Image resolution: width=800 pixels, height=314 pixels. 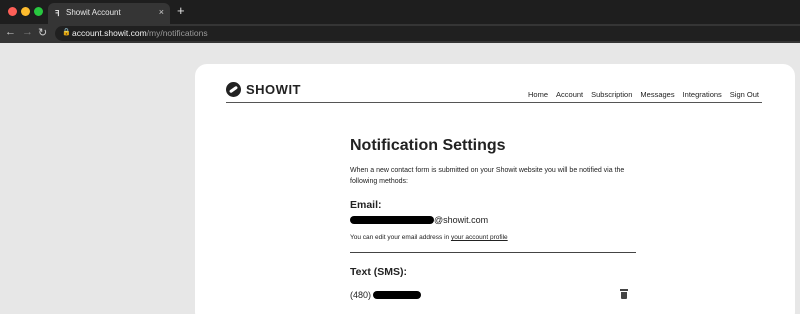 What do you see at coordinates (233, 89) in the screenshot?
I see `showit-logo-icon` at bounding box center [233, 89].